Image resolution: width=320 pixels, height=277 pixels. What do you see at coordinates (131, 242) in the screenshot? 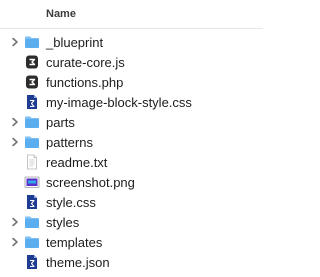
I see `folder-row: templates` at bounding box center [131, 242].